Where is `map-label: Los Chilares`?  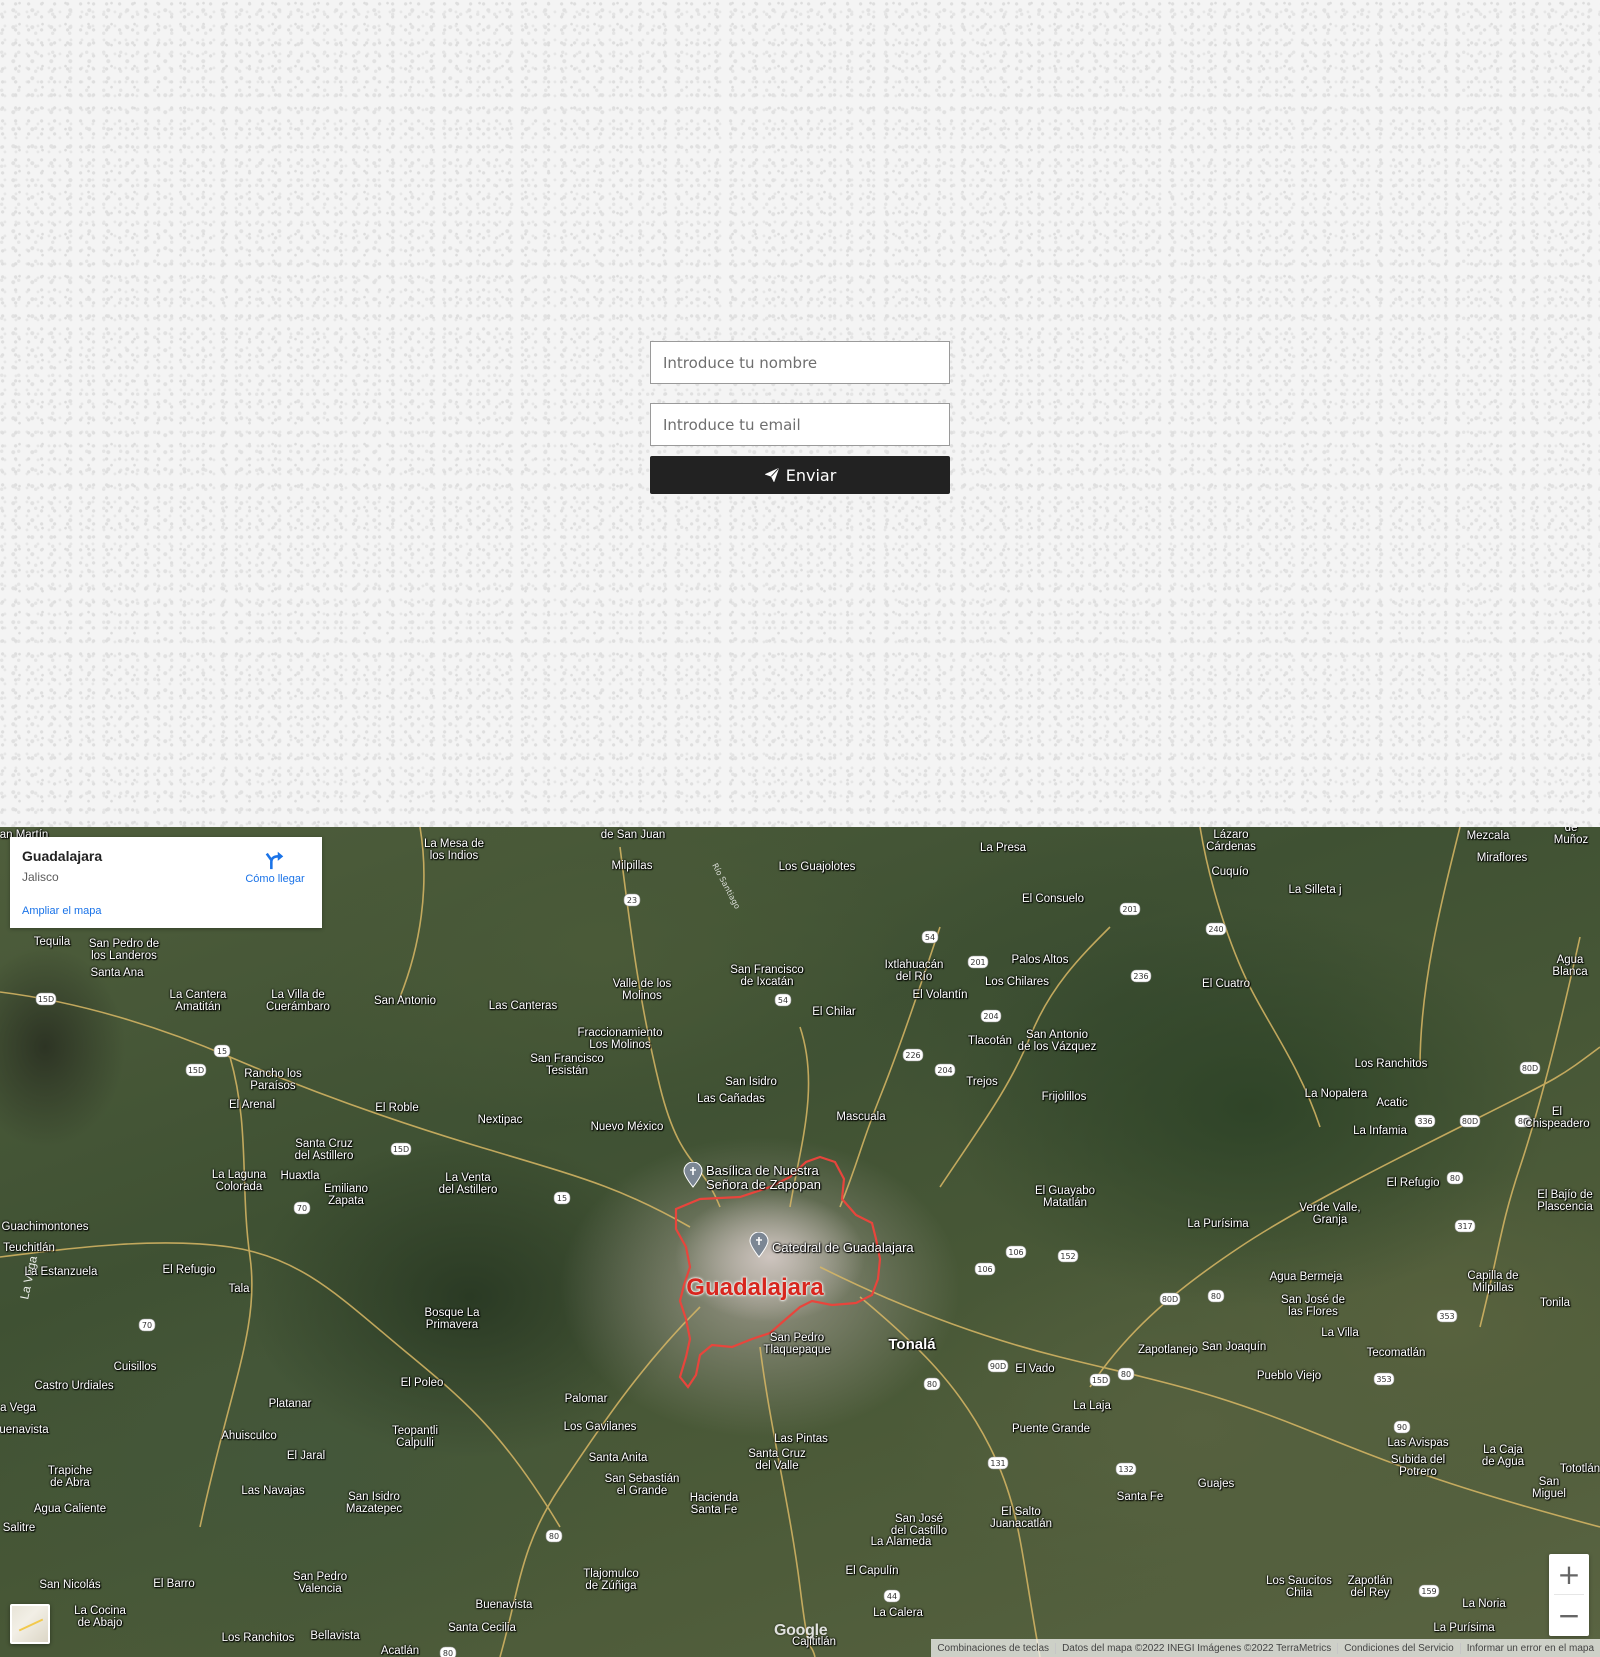 map-label: Los Chilares is located at coordinates (1017, 982).